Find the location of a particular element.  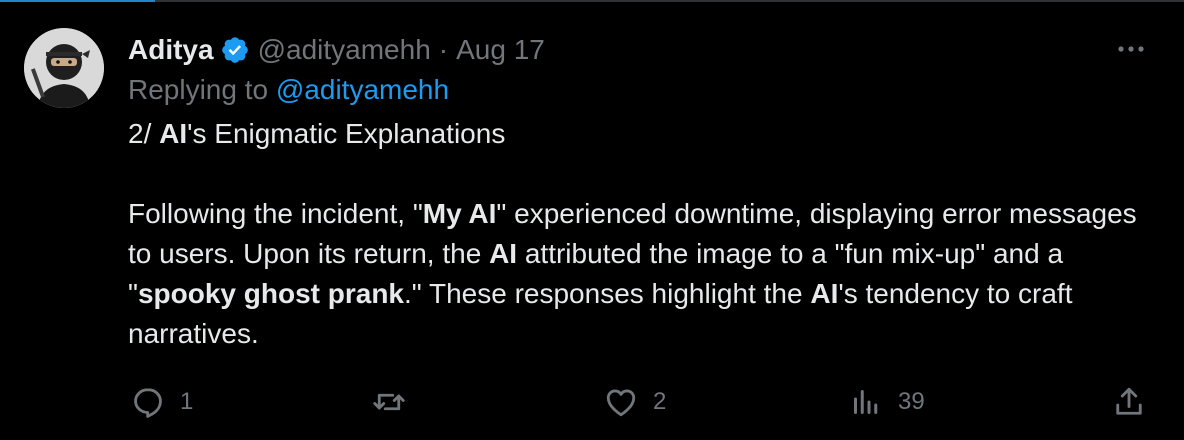

like-button: 2 is located at coordinates (634, 402).